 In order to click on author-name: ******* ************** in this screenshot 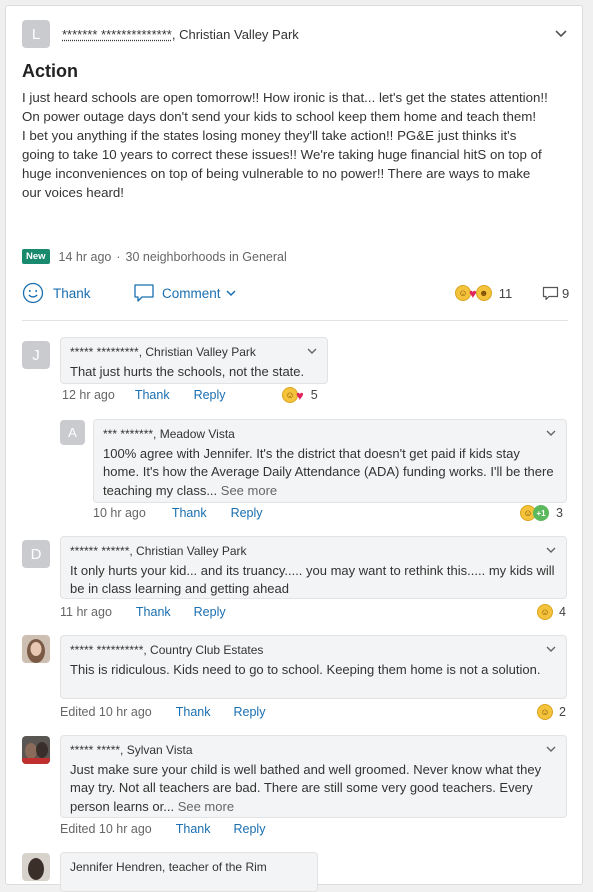, I will do `click(117, 34)`.